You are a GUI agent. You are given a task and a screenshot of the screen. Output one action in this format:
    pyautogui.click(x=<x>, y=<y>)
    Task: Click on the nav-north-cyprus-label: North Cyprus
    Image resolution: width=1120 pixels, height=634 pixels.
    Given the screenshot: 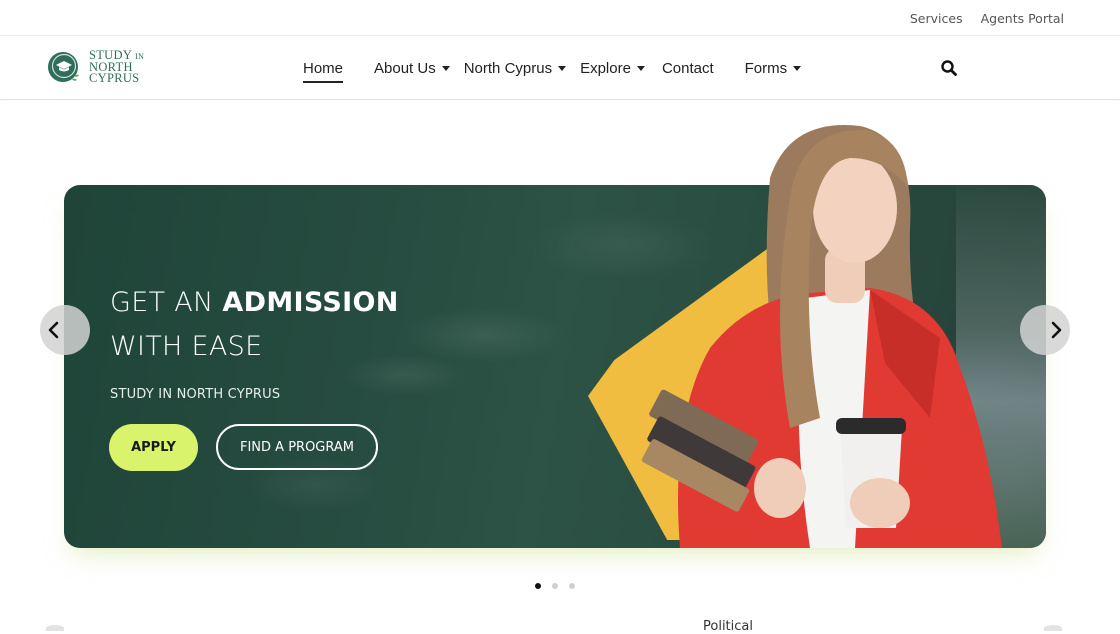 What is the action you would take?
    pyautogui.click(x=508, y=68)
    